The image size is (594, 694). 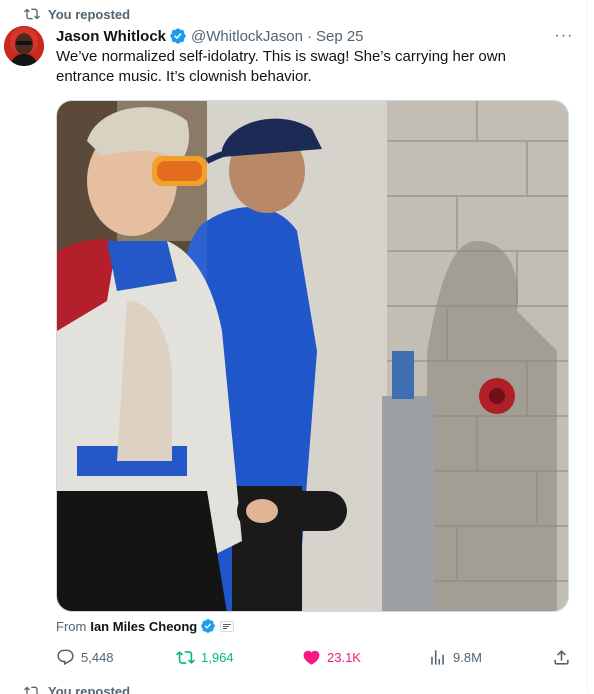 What do you see at coordinates (344, 657) in the screenshot?
I see `like-count: 23.1K` at bounding box center [344, 657].